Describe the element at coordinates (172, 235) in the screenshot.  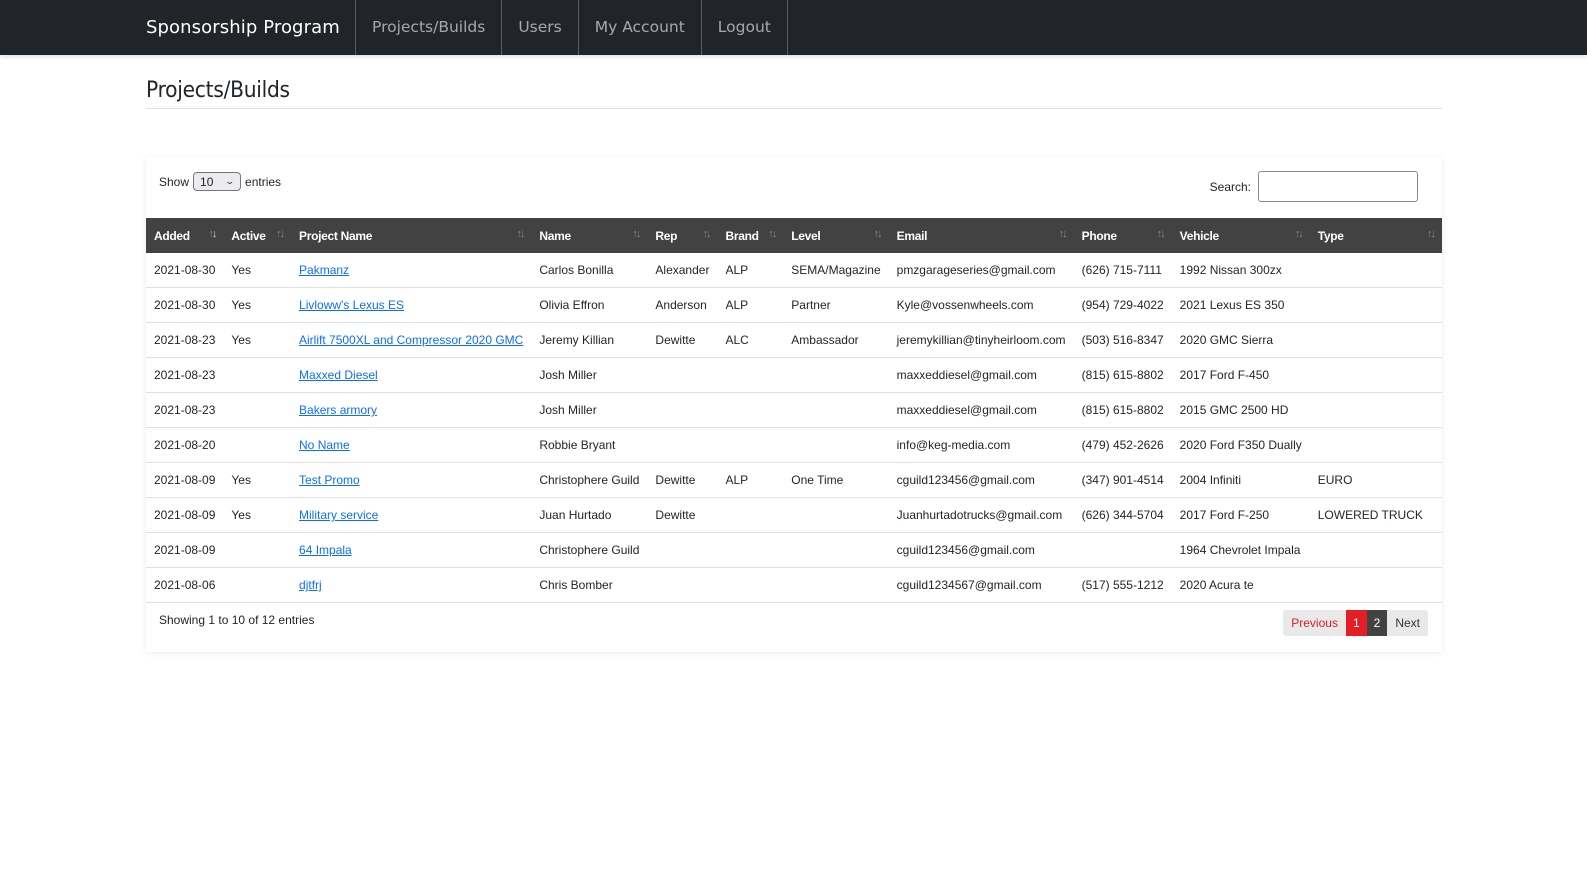
I see `column-label: Added` at that location.